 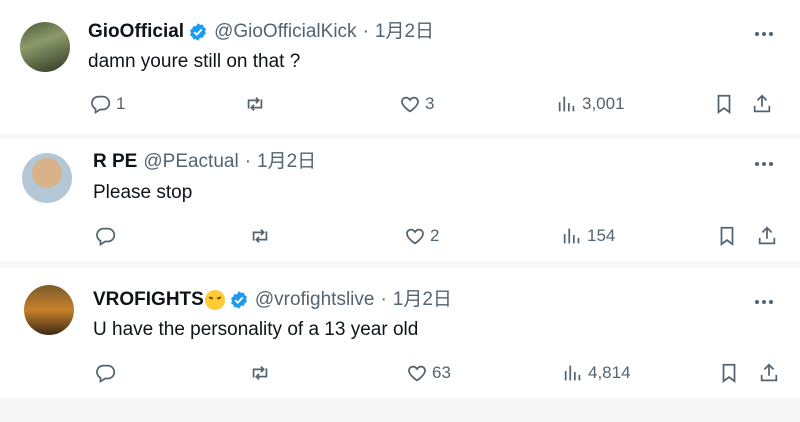 What do you see at coordinates (435, 235) in the screenshot?
I see `like-count: 2` at bounding box center [435, 235].